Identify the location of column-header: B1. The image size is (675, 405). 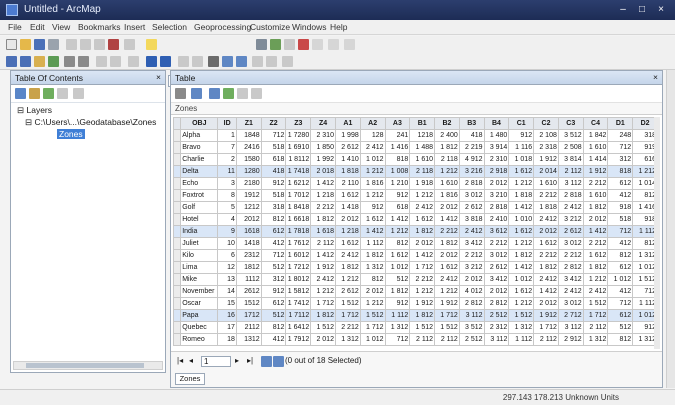
(422, 123).